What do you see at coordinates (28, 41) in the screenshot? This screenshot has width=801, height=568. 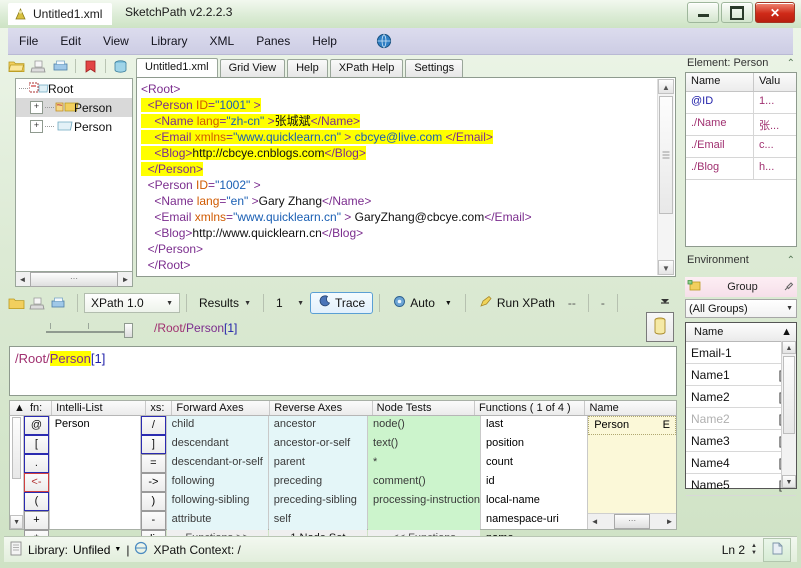 I see `menu-item-file: File` at bounding box center [28, 41].